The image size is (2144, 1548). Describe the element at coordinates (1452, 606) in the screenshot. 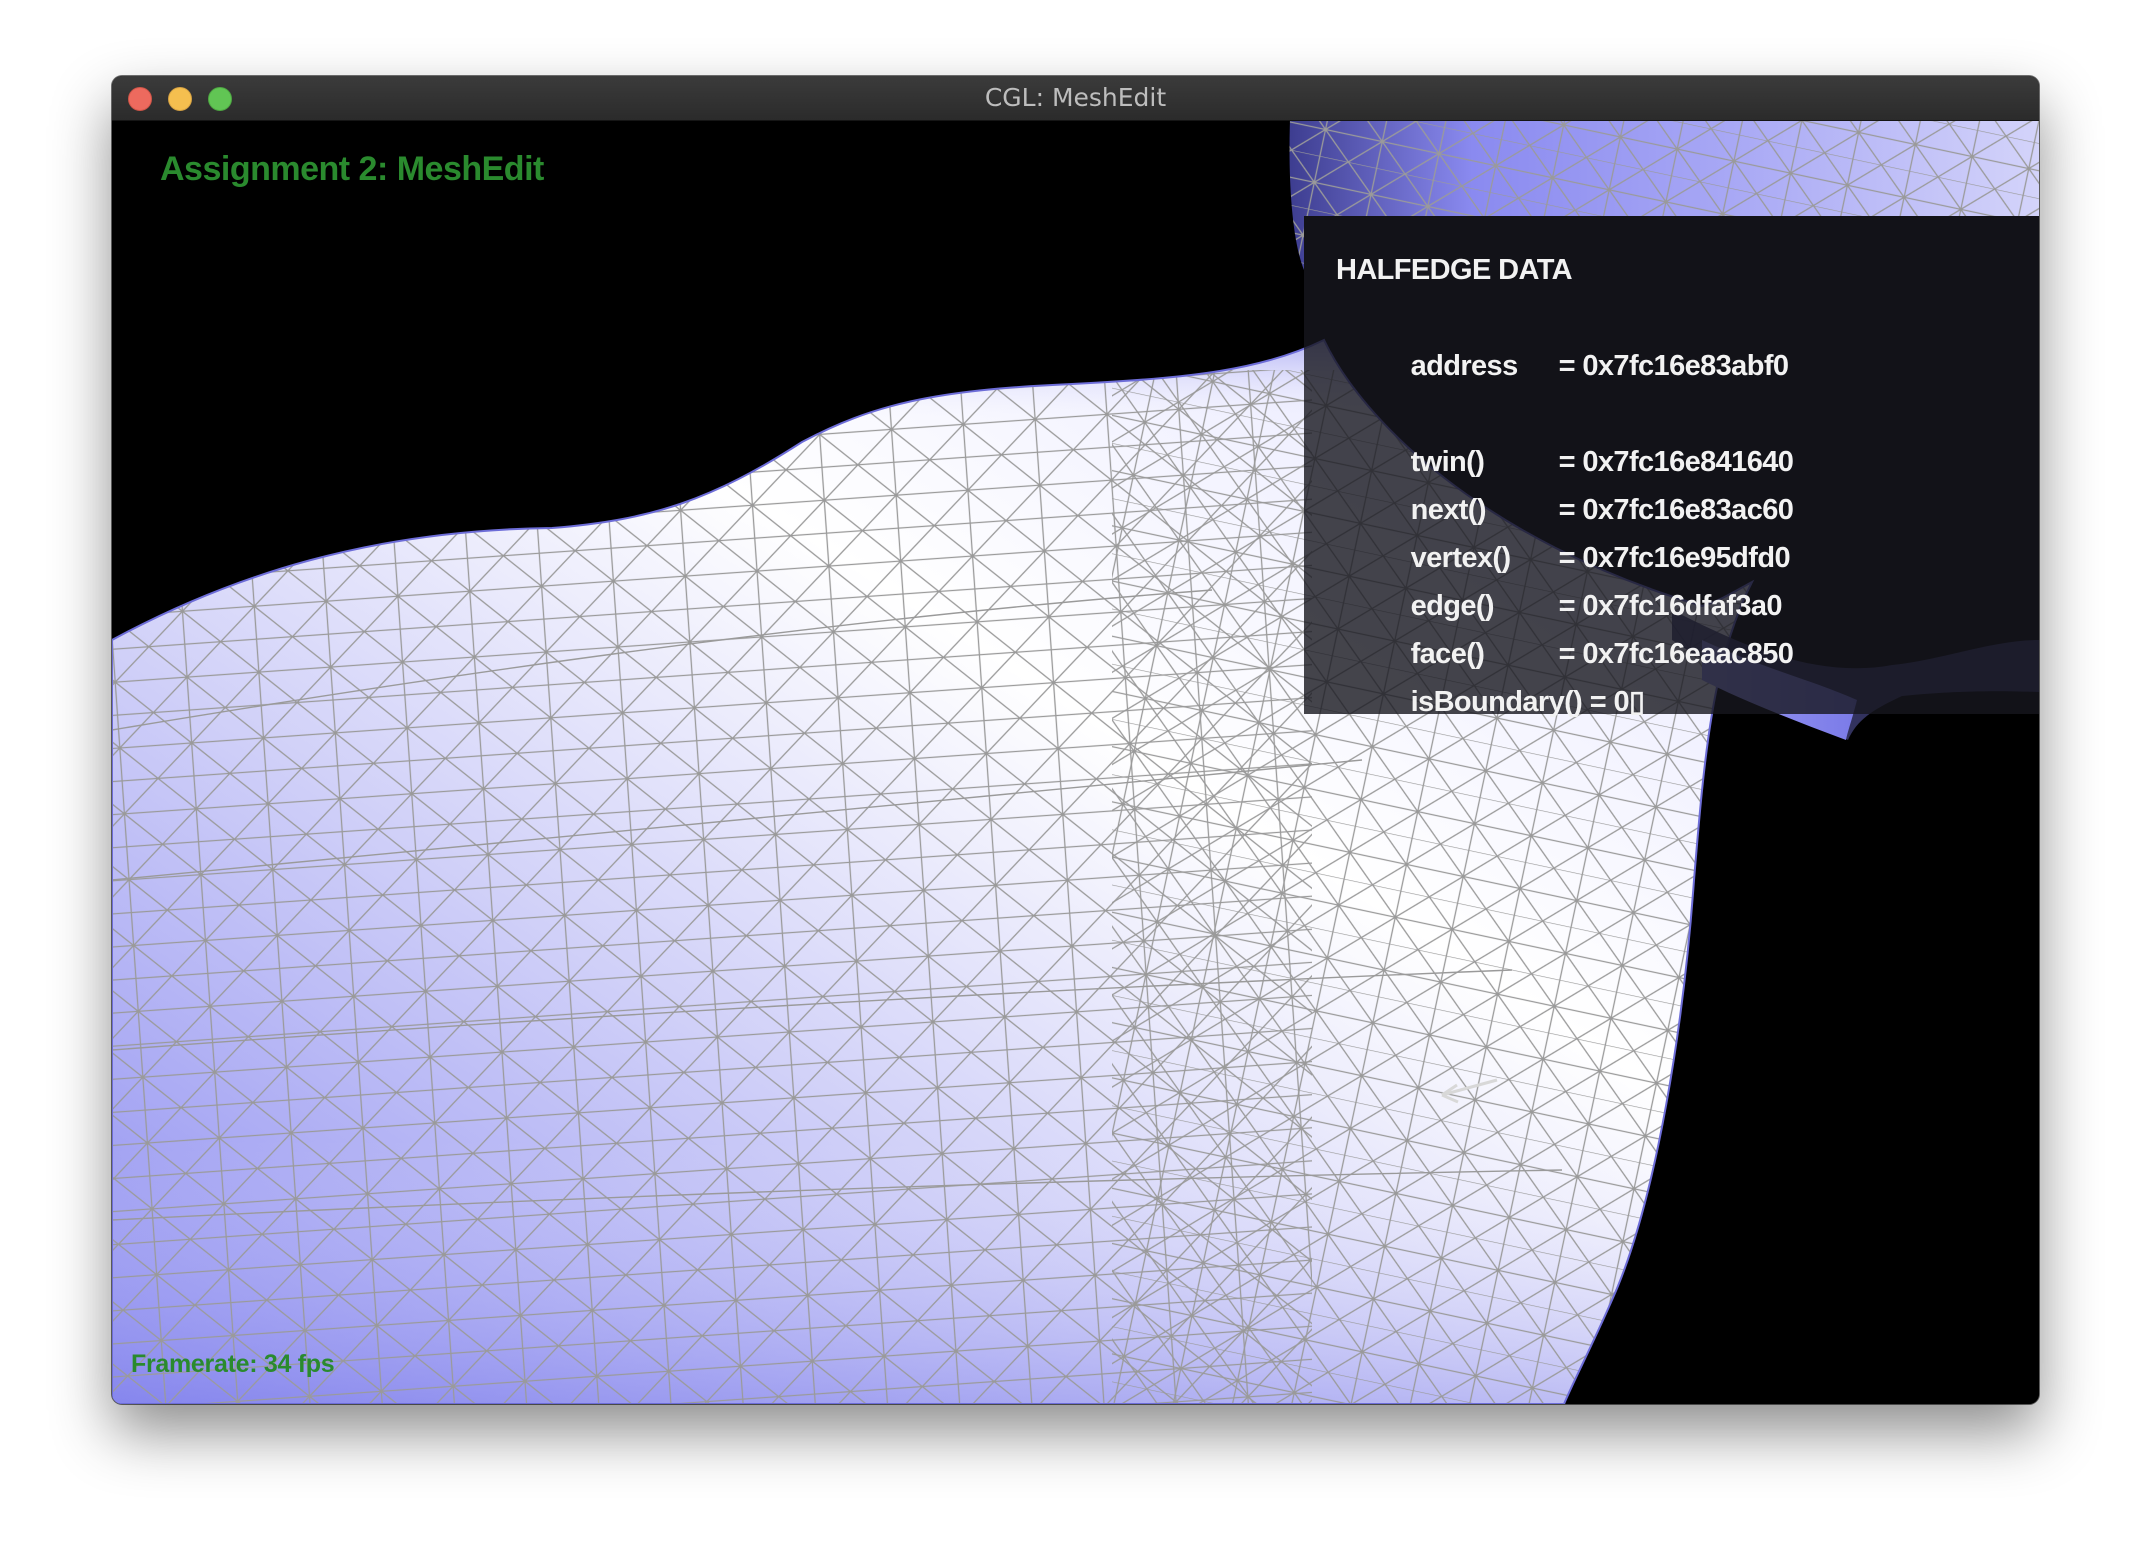

I see `edge-key: edge()` at that location.